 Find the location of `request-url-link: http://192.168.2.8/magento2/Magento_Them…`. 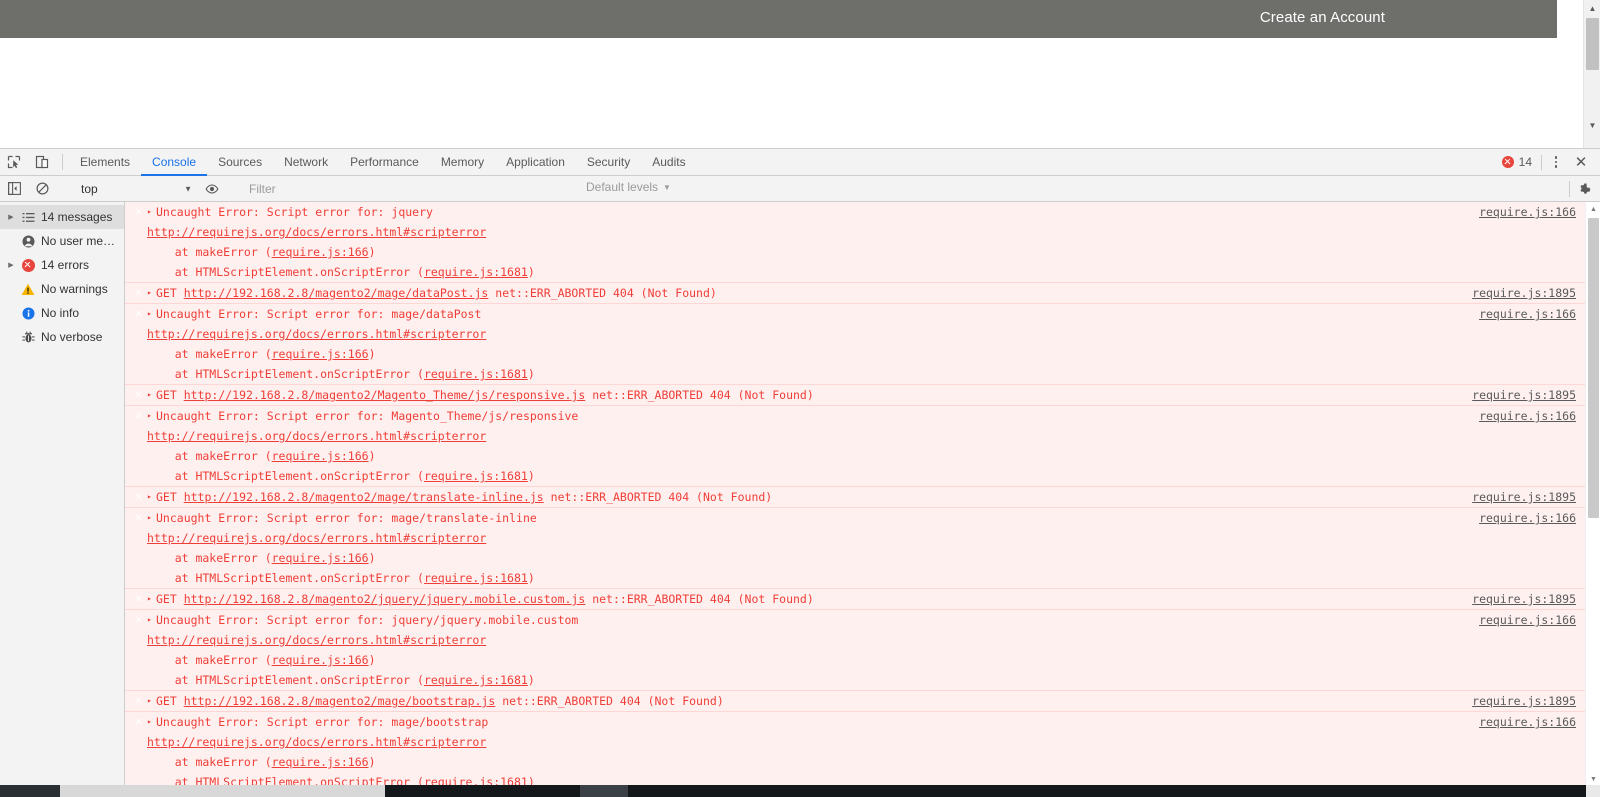

request-url-link: http://192.168.2.8/magento2/Magento_Them… is located at coordinates (385, 395).